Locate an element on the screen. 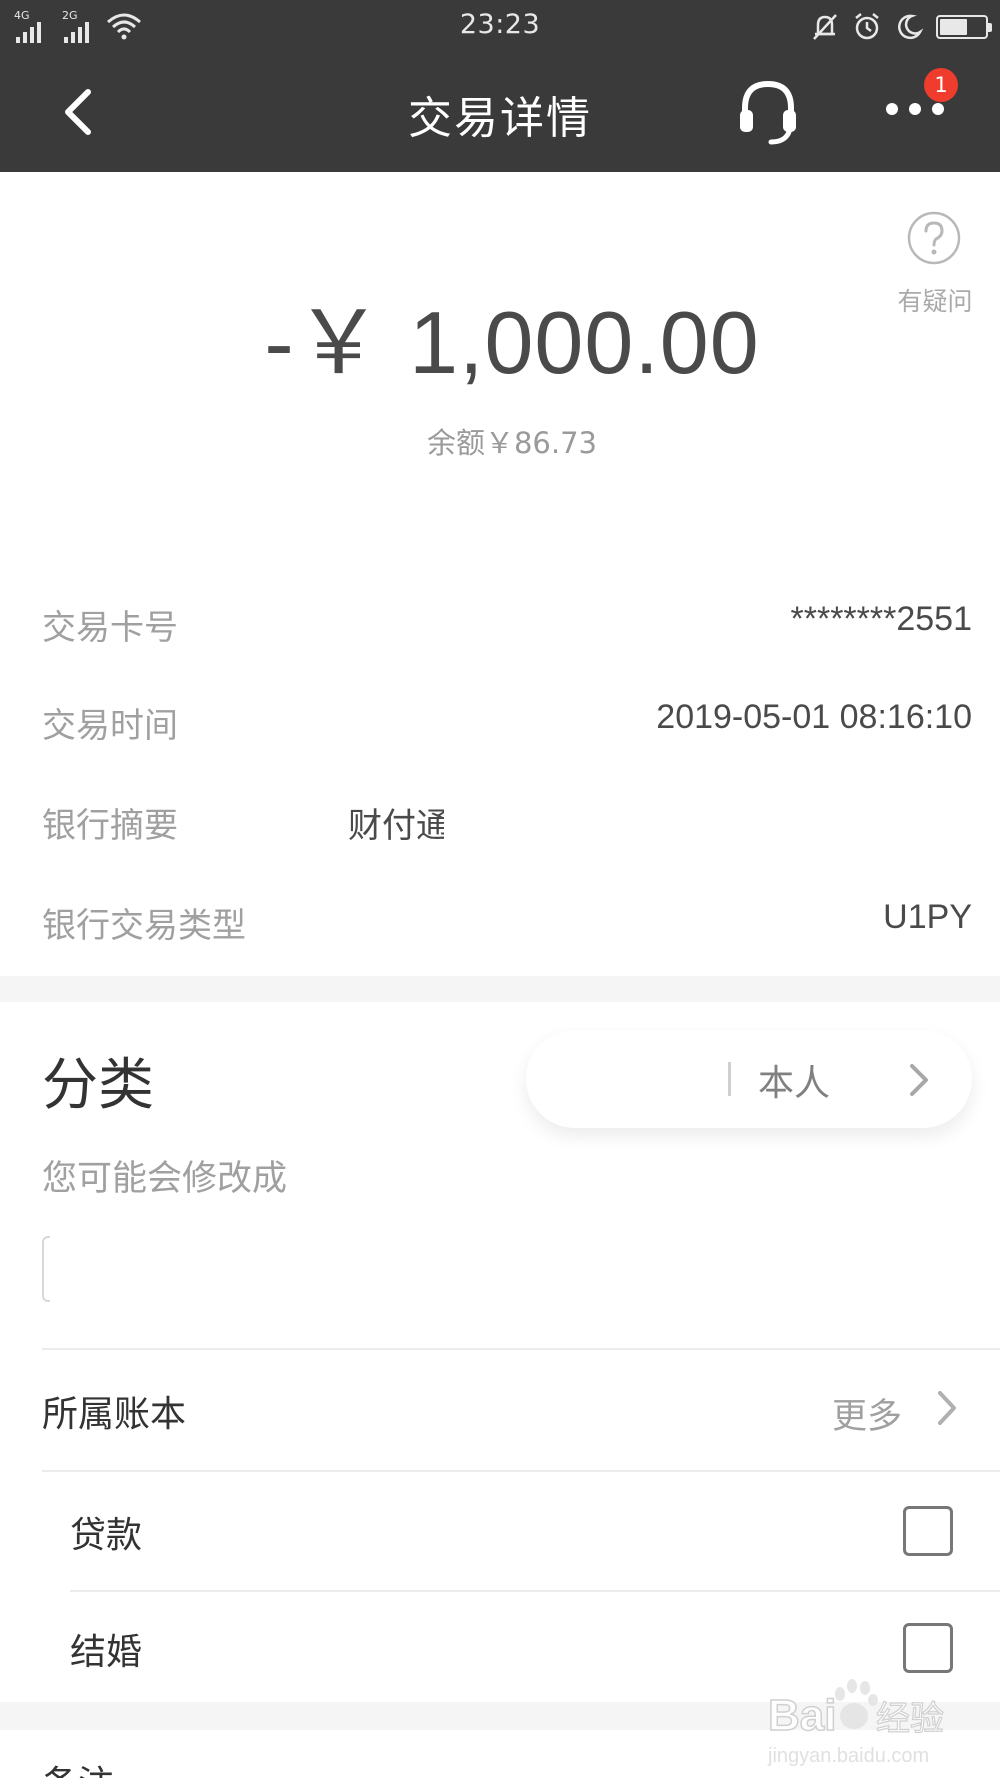 Image resolution: width=1000 pixels, height=1778 pixels. ledger-item-loan: 贷款 is located at coordinates (520, 1528).